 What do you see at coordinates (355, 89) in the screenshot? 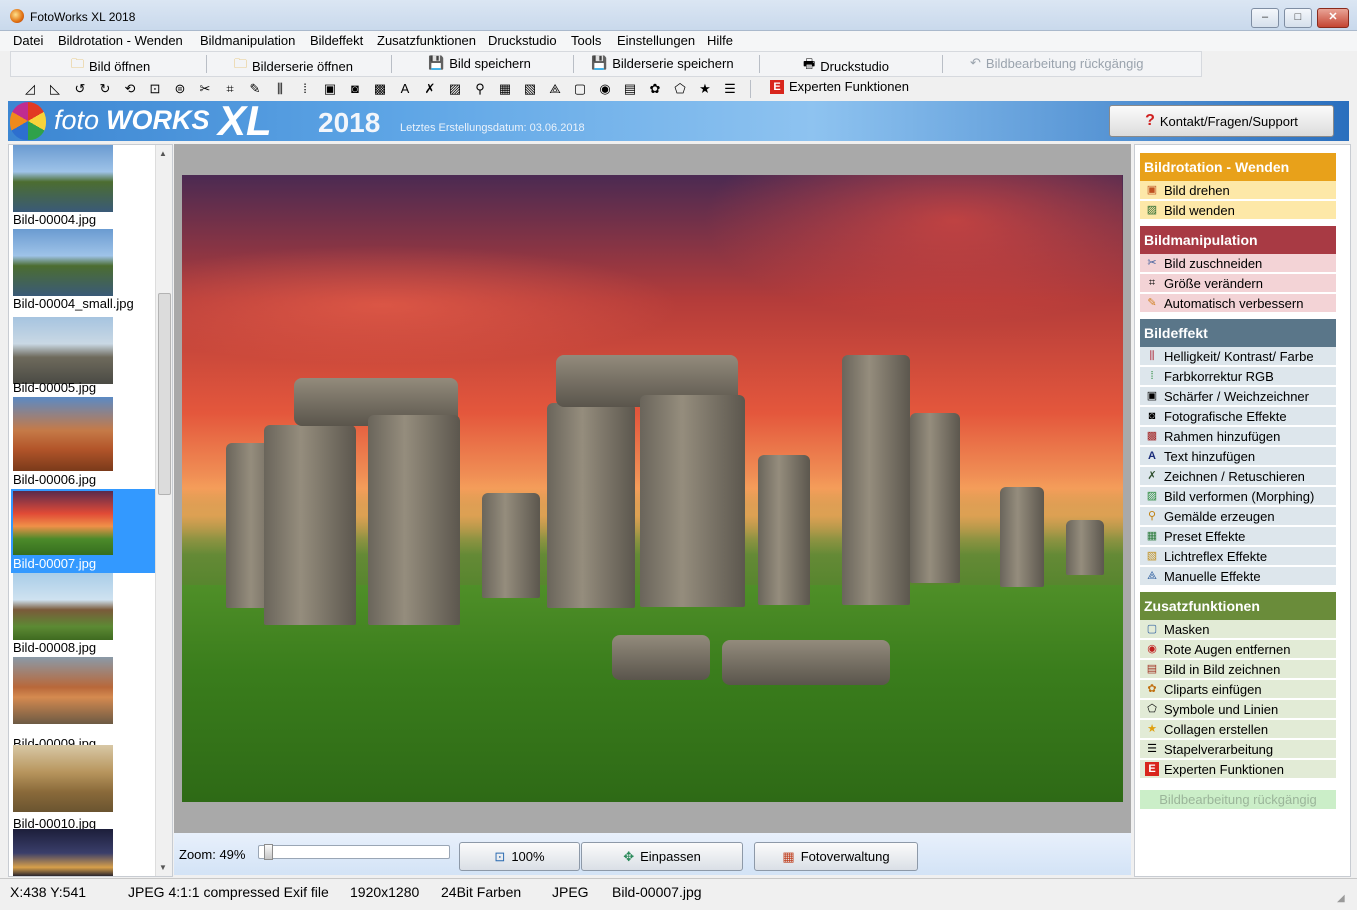
I see `photo-effects-icon: ◙` at bounding box center [355, 89].